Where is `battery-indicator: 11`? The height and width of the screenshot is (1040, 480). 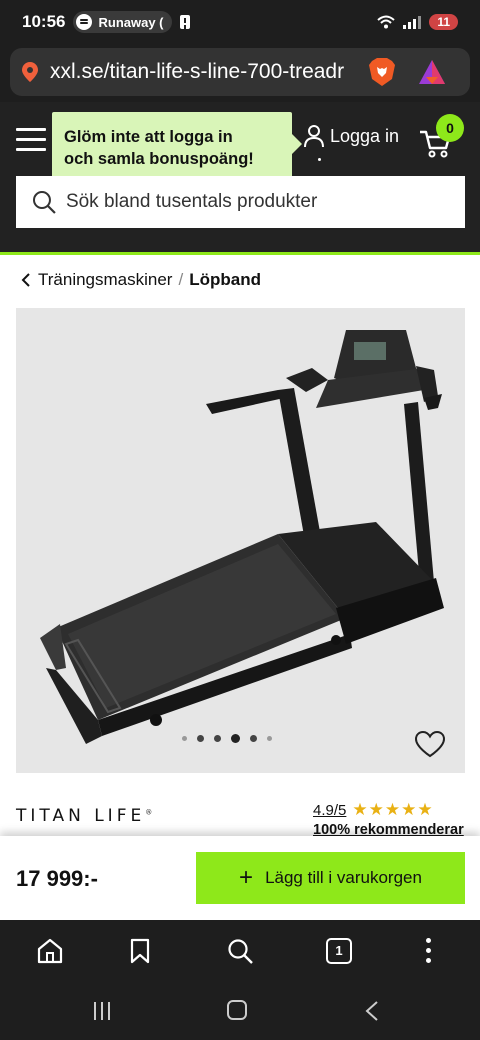 battery-indicator: 11 is located at coordinates (443, 22).